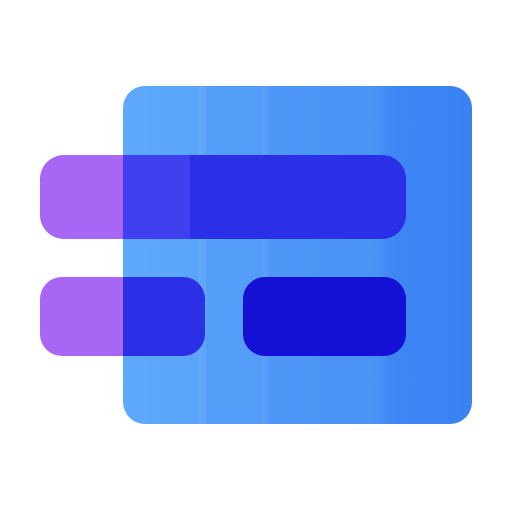 The width and height of the screenshot is (512, 512). What do you see at coordinates (164, 316) in the screenshot?
I see `bottom-left-bar-blue-segment` at bounding box center [164, 316].